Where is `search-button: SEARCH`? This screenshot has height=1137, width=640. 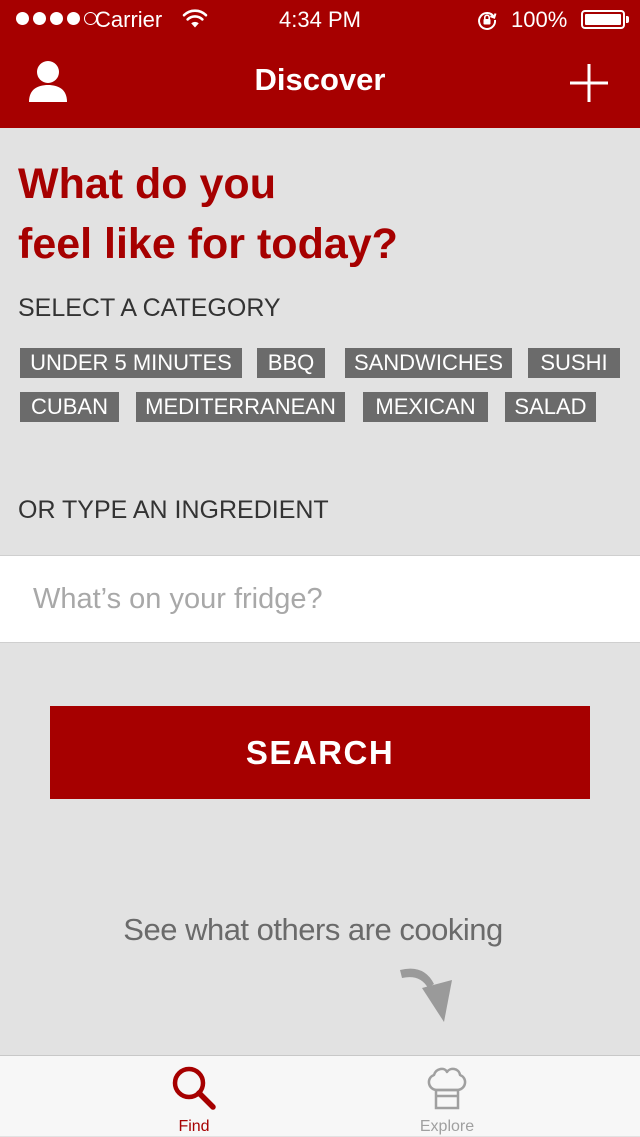 search-button: SEARCH is located at coordinates (320, 752).